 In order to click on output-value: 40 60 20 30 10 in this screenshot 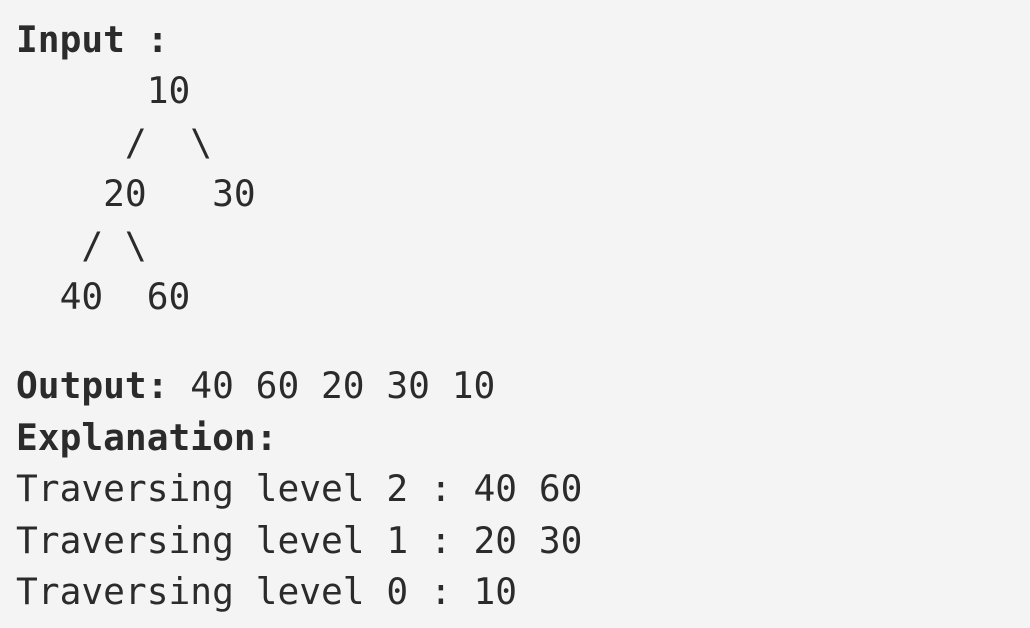, I will do `click(332, 386)`.